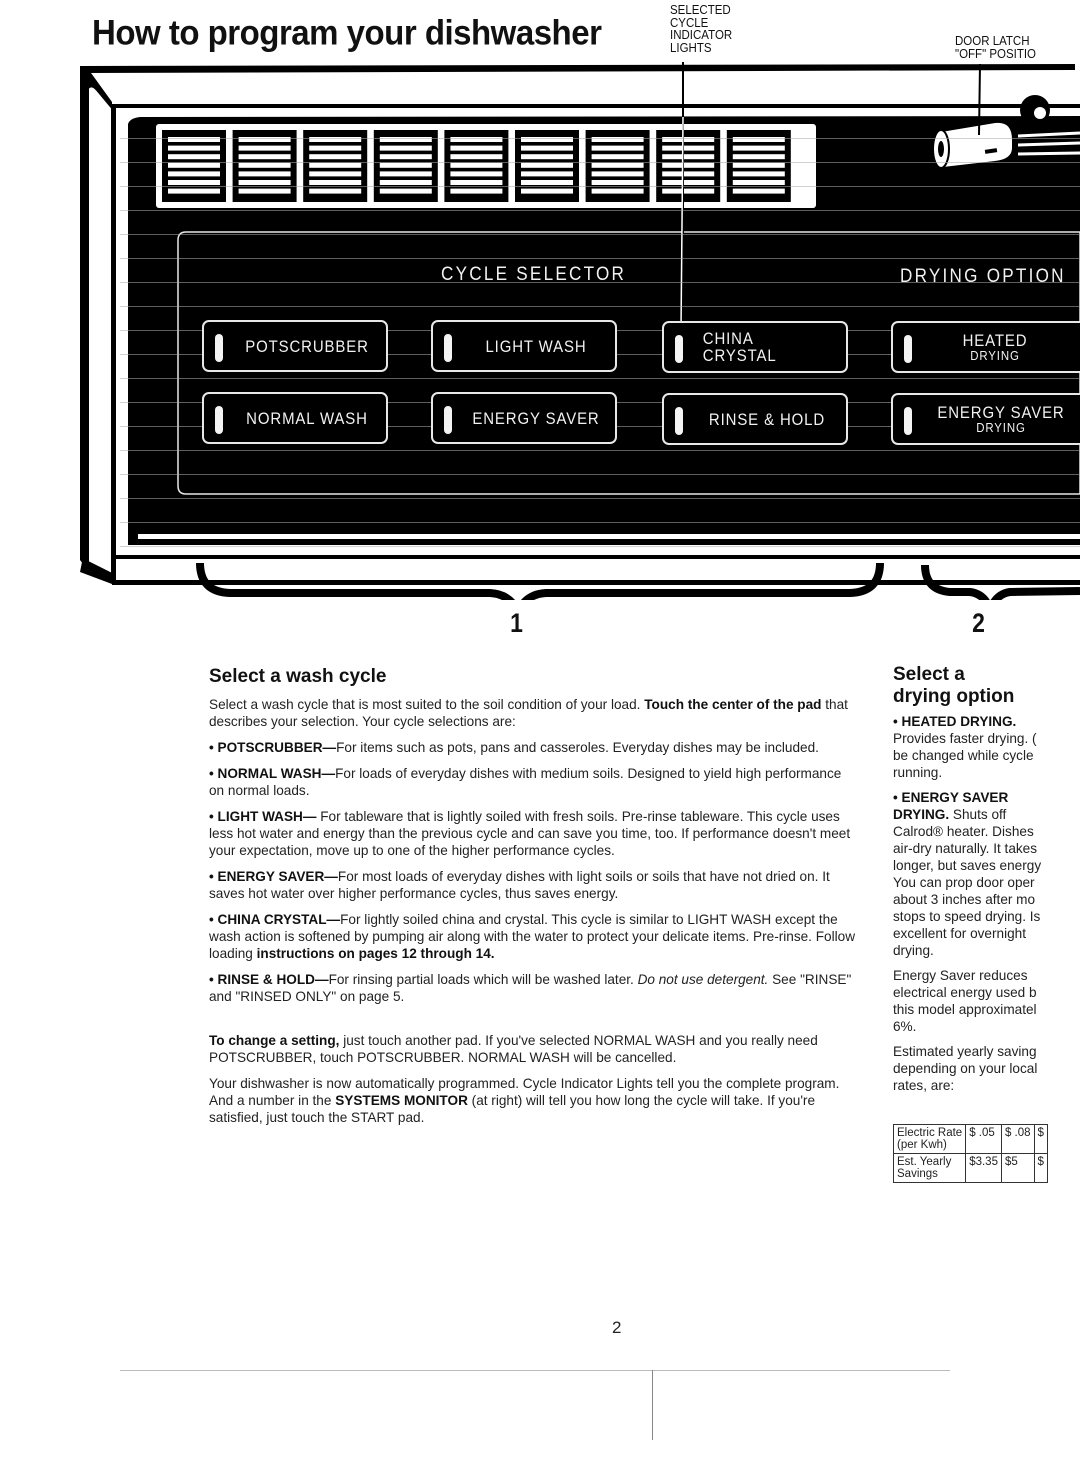  What do you see at coordinates (767, 419) in the screenshot?
I see `pad-label: RINSE & HOLD` at bounding box center [767, 419].